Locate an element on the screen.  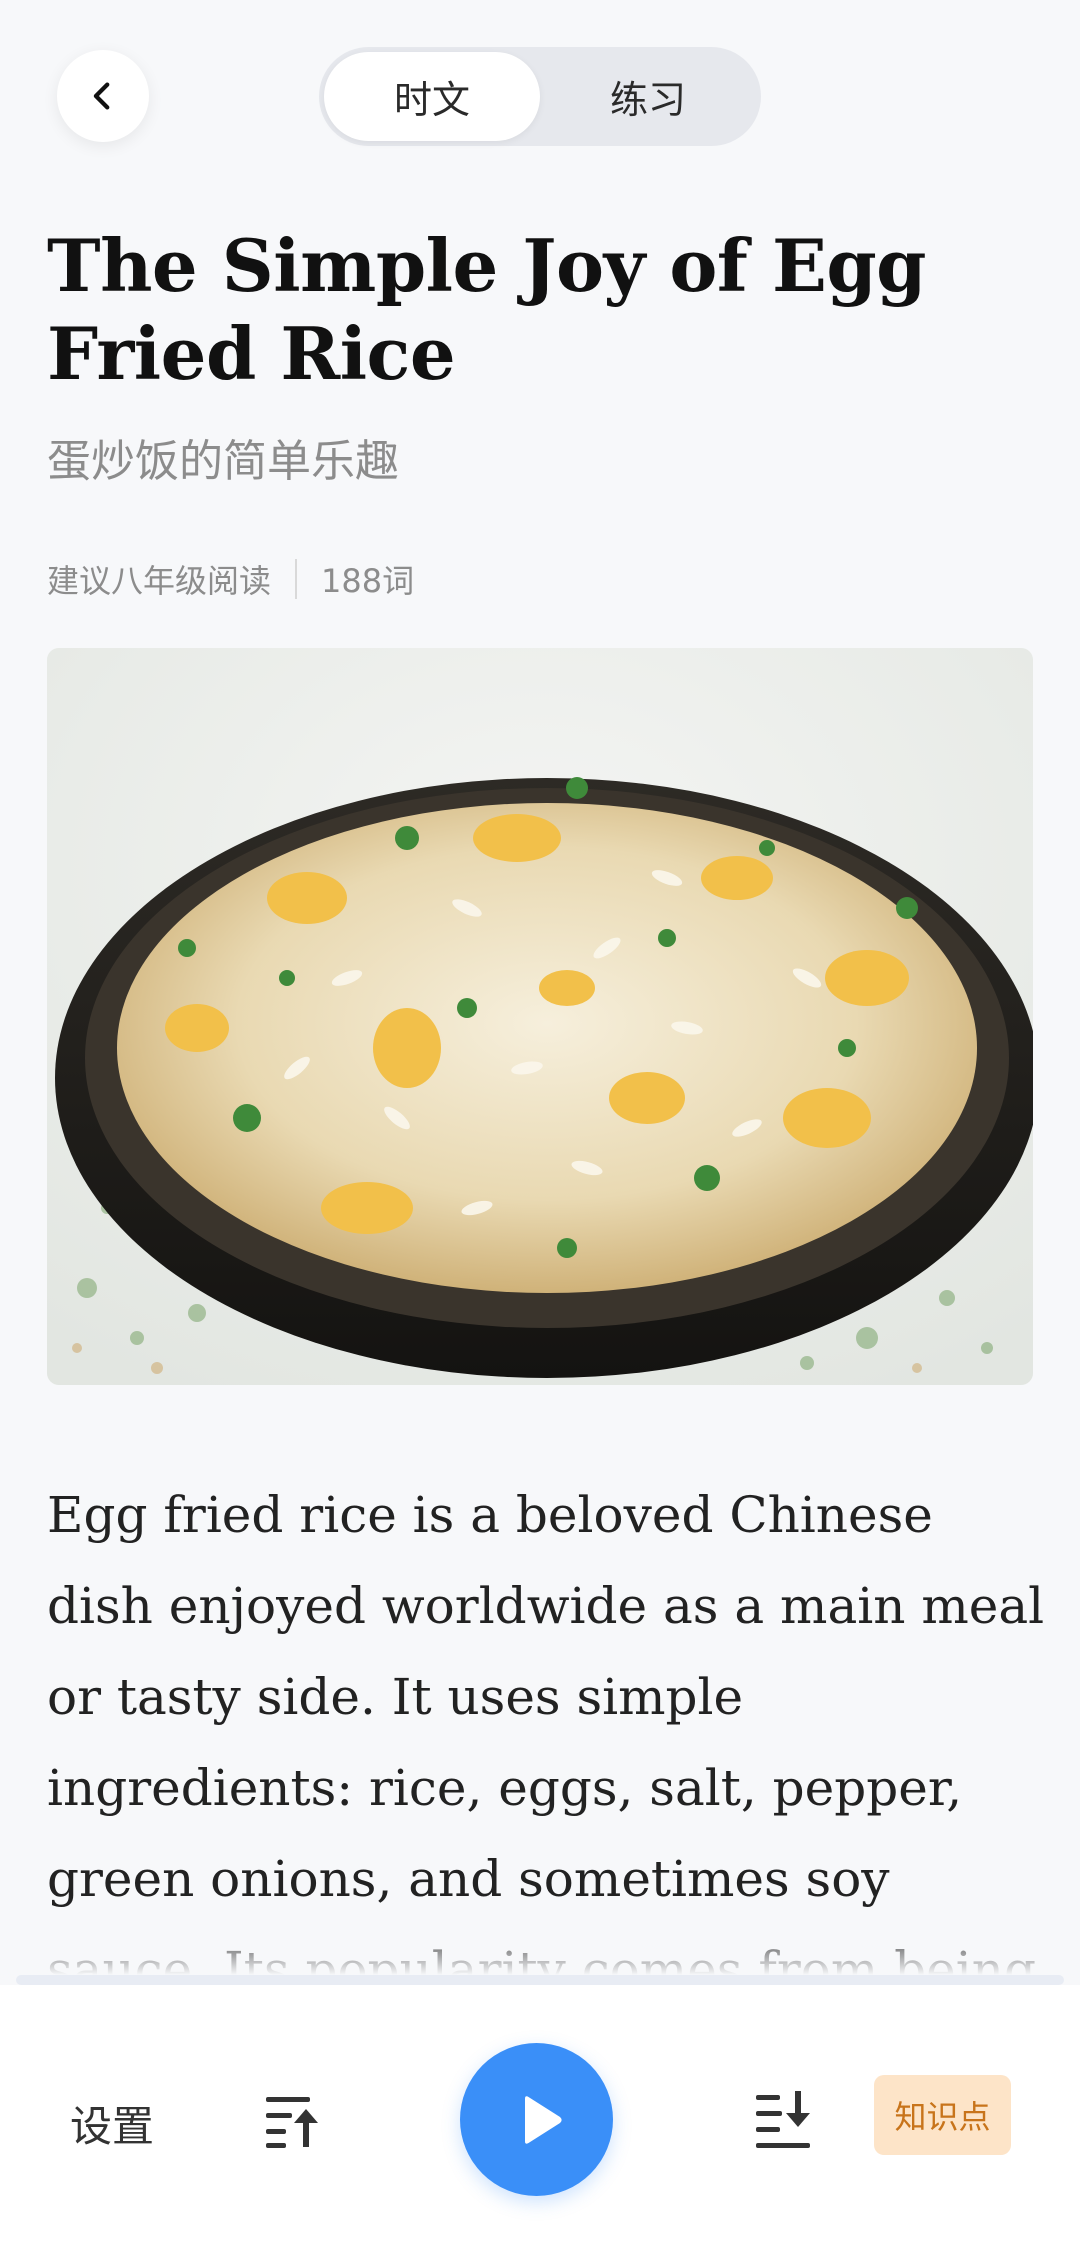
back-button is located at coordinates (103, 96).